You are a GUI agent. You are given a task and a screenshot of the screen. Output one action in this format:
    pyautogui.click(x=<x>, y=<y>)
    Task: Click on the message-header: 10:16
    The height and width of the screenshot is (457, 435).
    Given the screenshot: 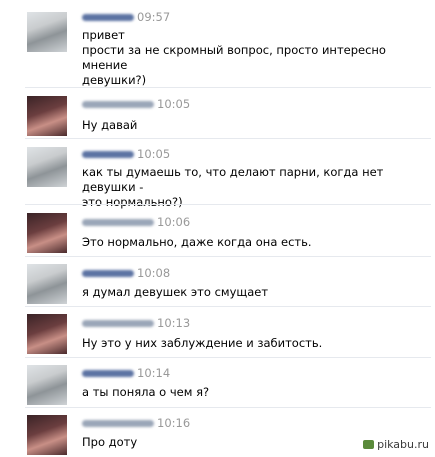 What is the action you would take?
    pyautogui.click(x=136, y=423)
    